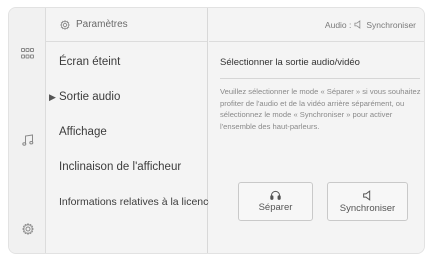 The image size is (433, 261). I want to click on icon-rail, so click(27, 130).